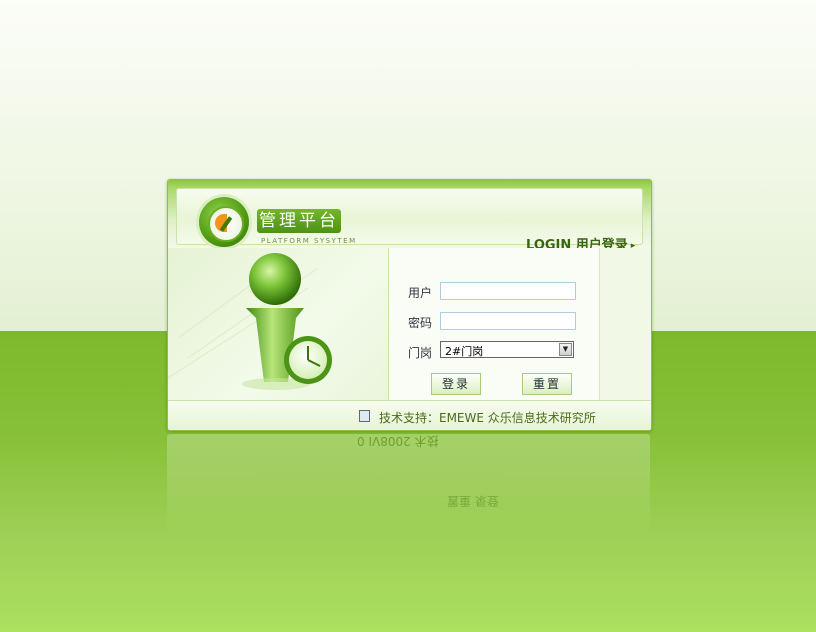 This screenshot has width=816, height=632. Describe the element at coordinates (456, 384) in the screenshot. I see `login-button: 登录` at that location.